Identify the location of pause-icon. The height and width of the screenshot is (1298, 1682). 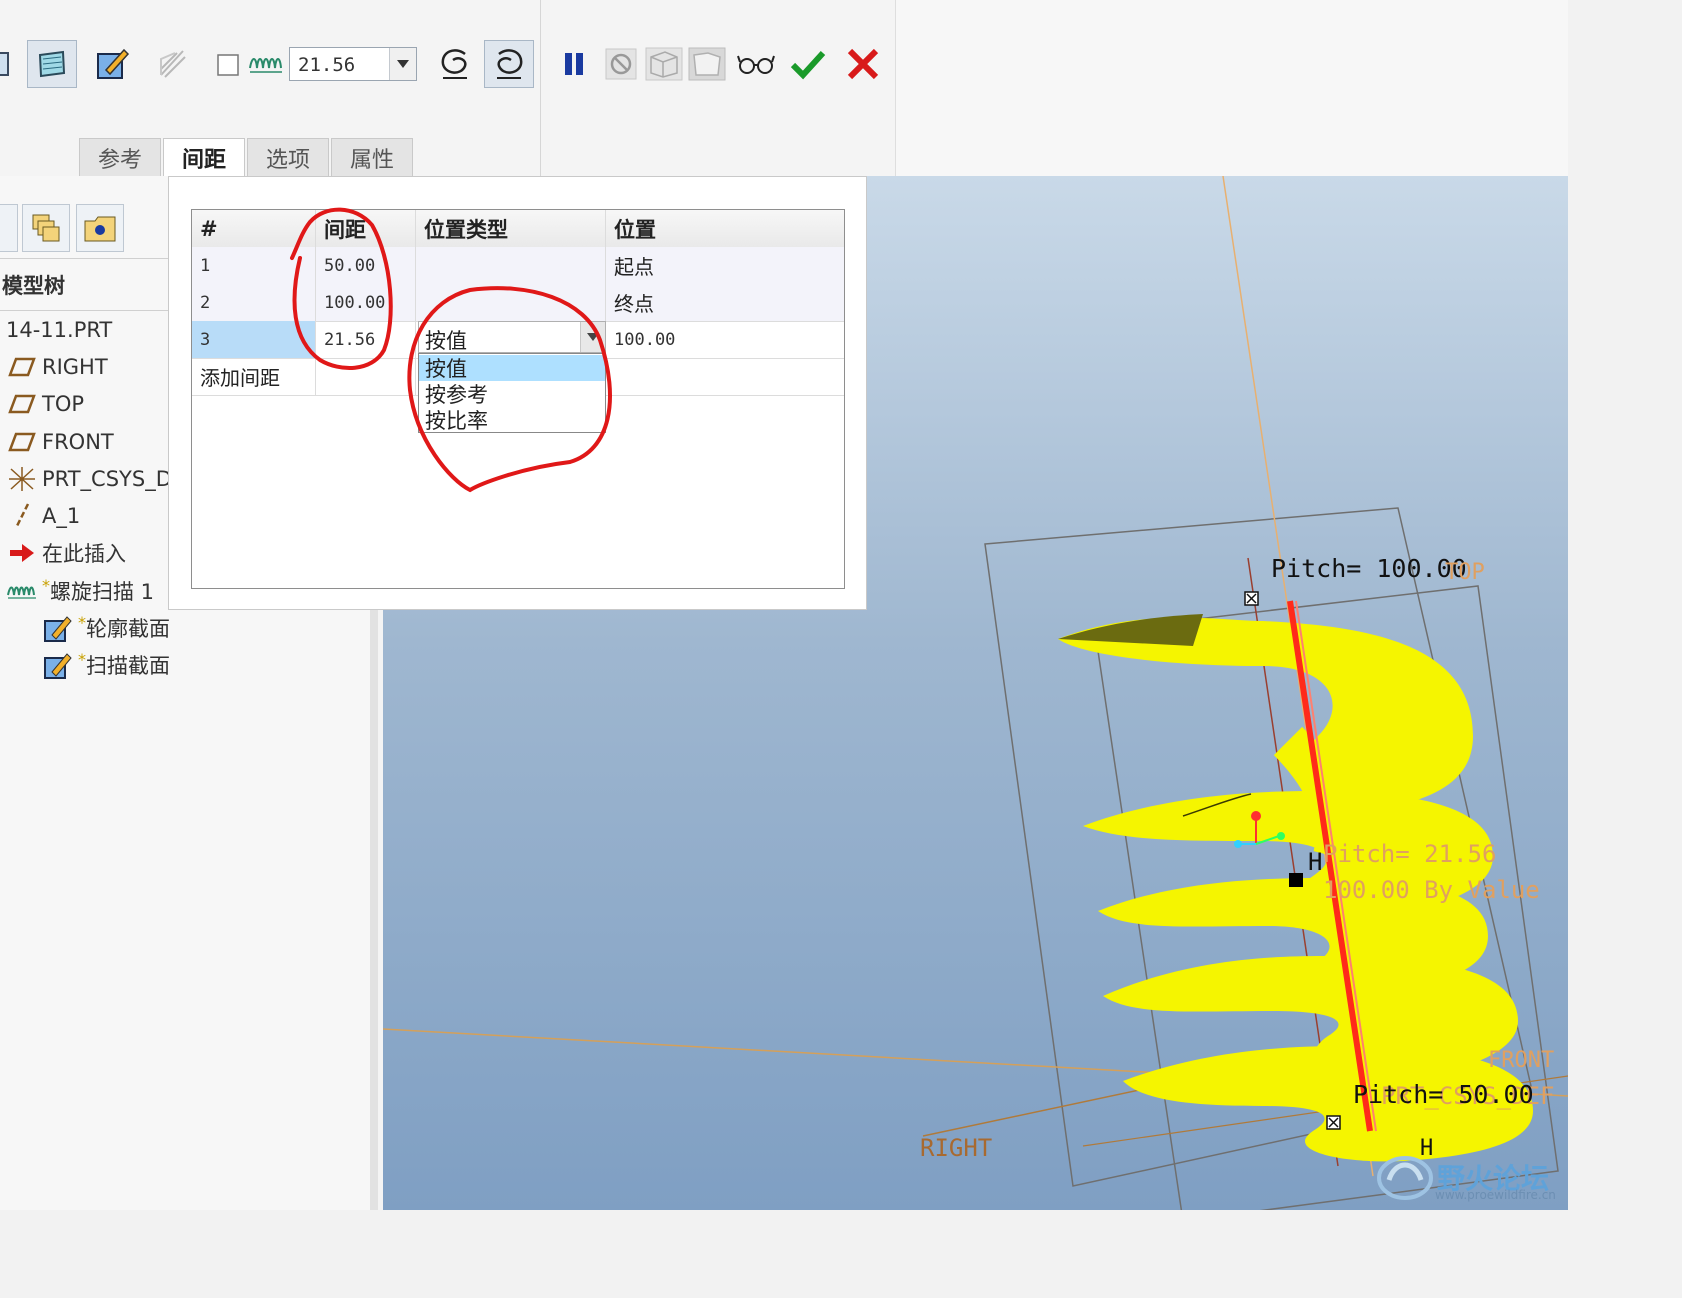
(574, 64).